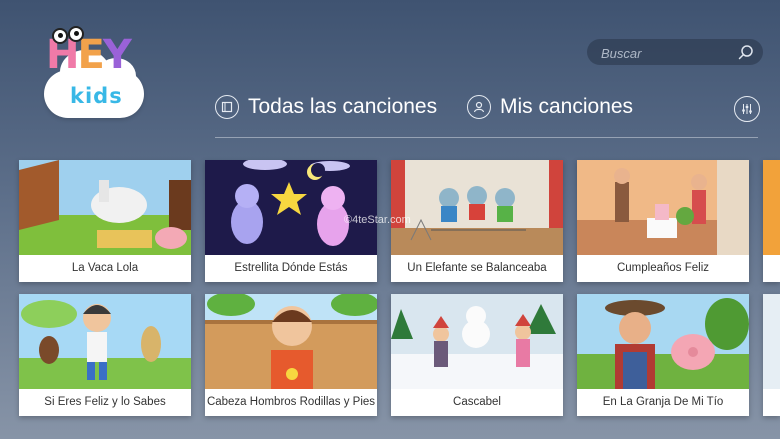 The height and width of the screenshot is (439, 780). I want to click on song-card-cascabel: Cascabel, so click(477, 355).